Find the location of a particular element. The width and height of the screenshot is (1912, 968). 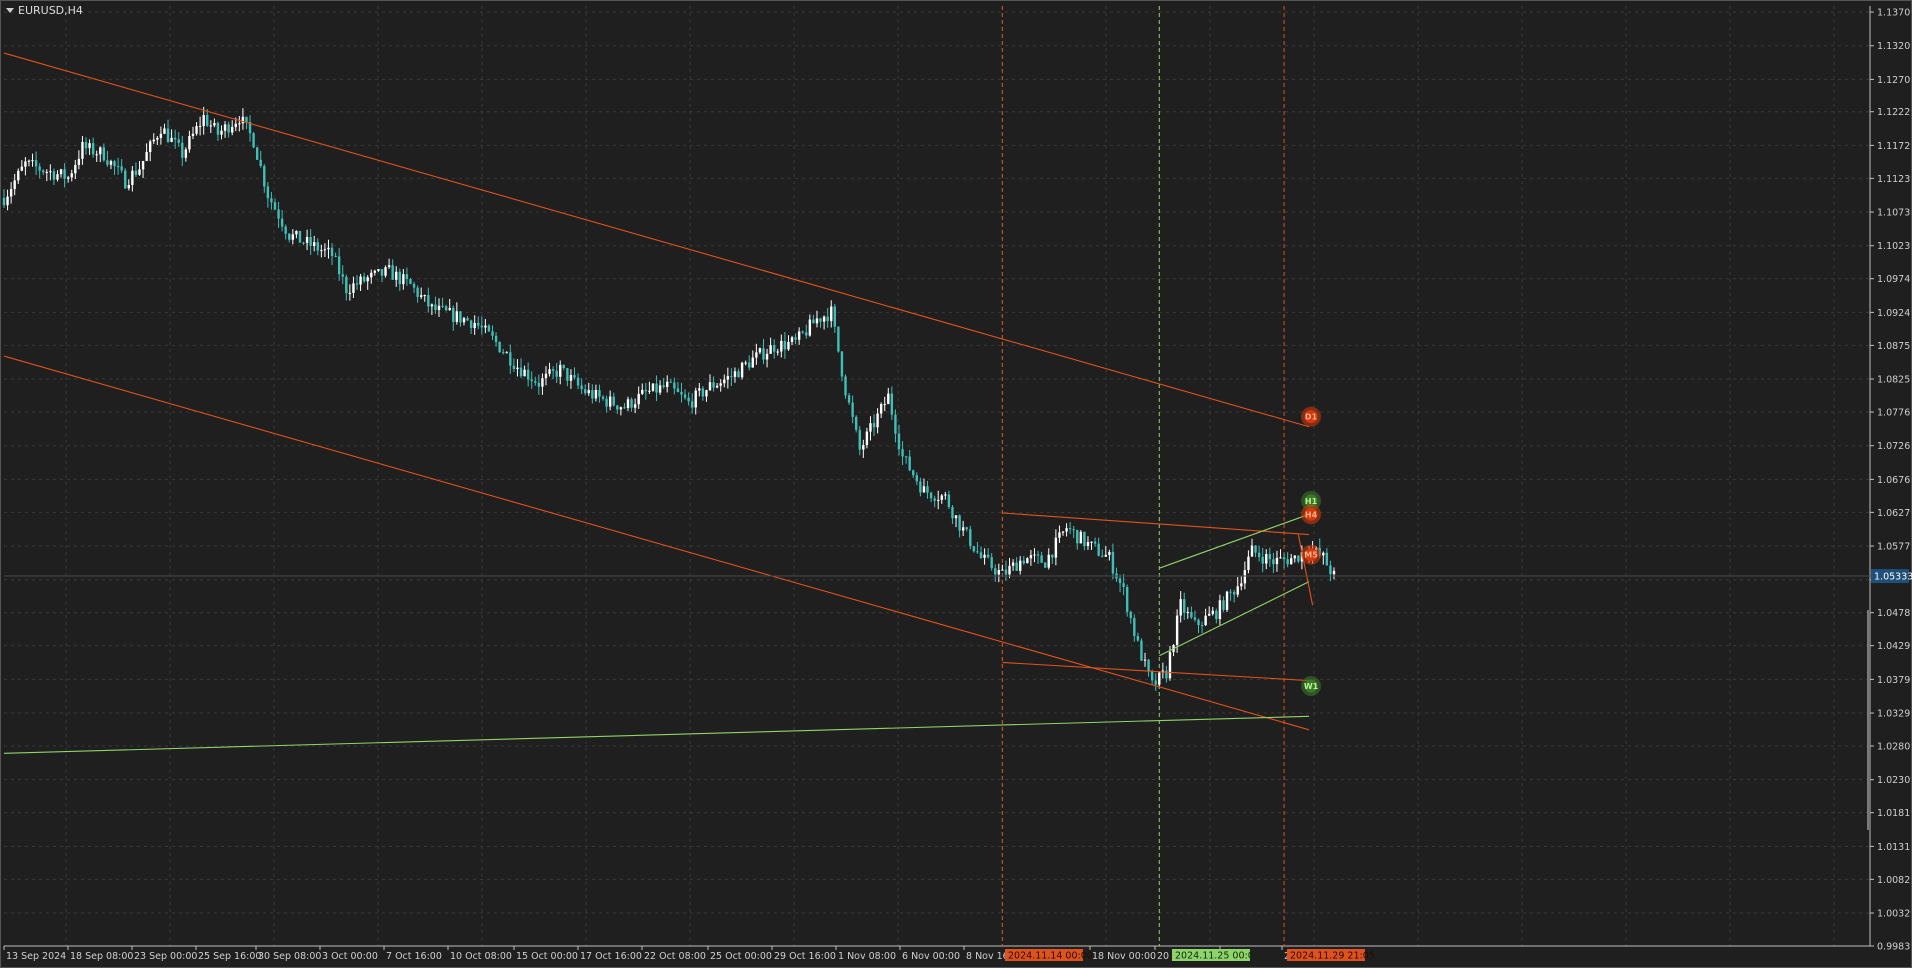

price-tick-label: 1.10239 is located at coordinates (1894, 246).